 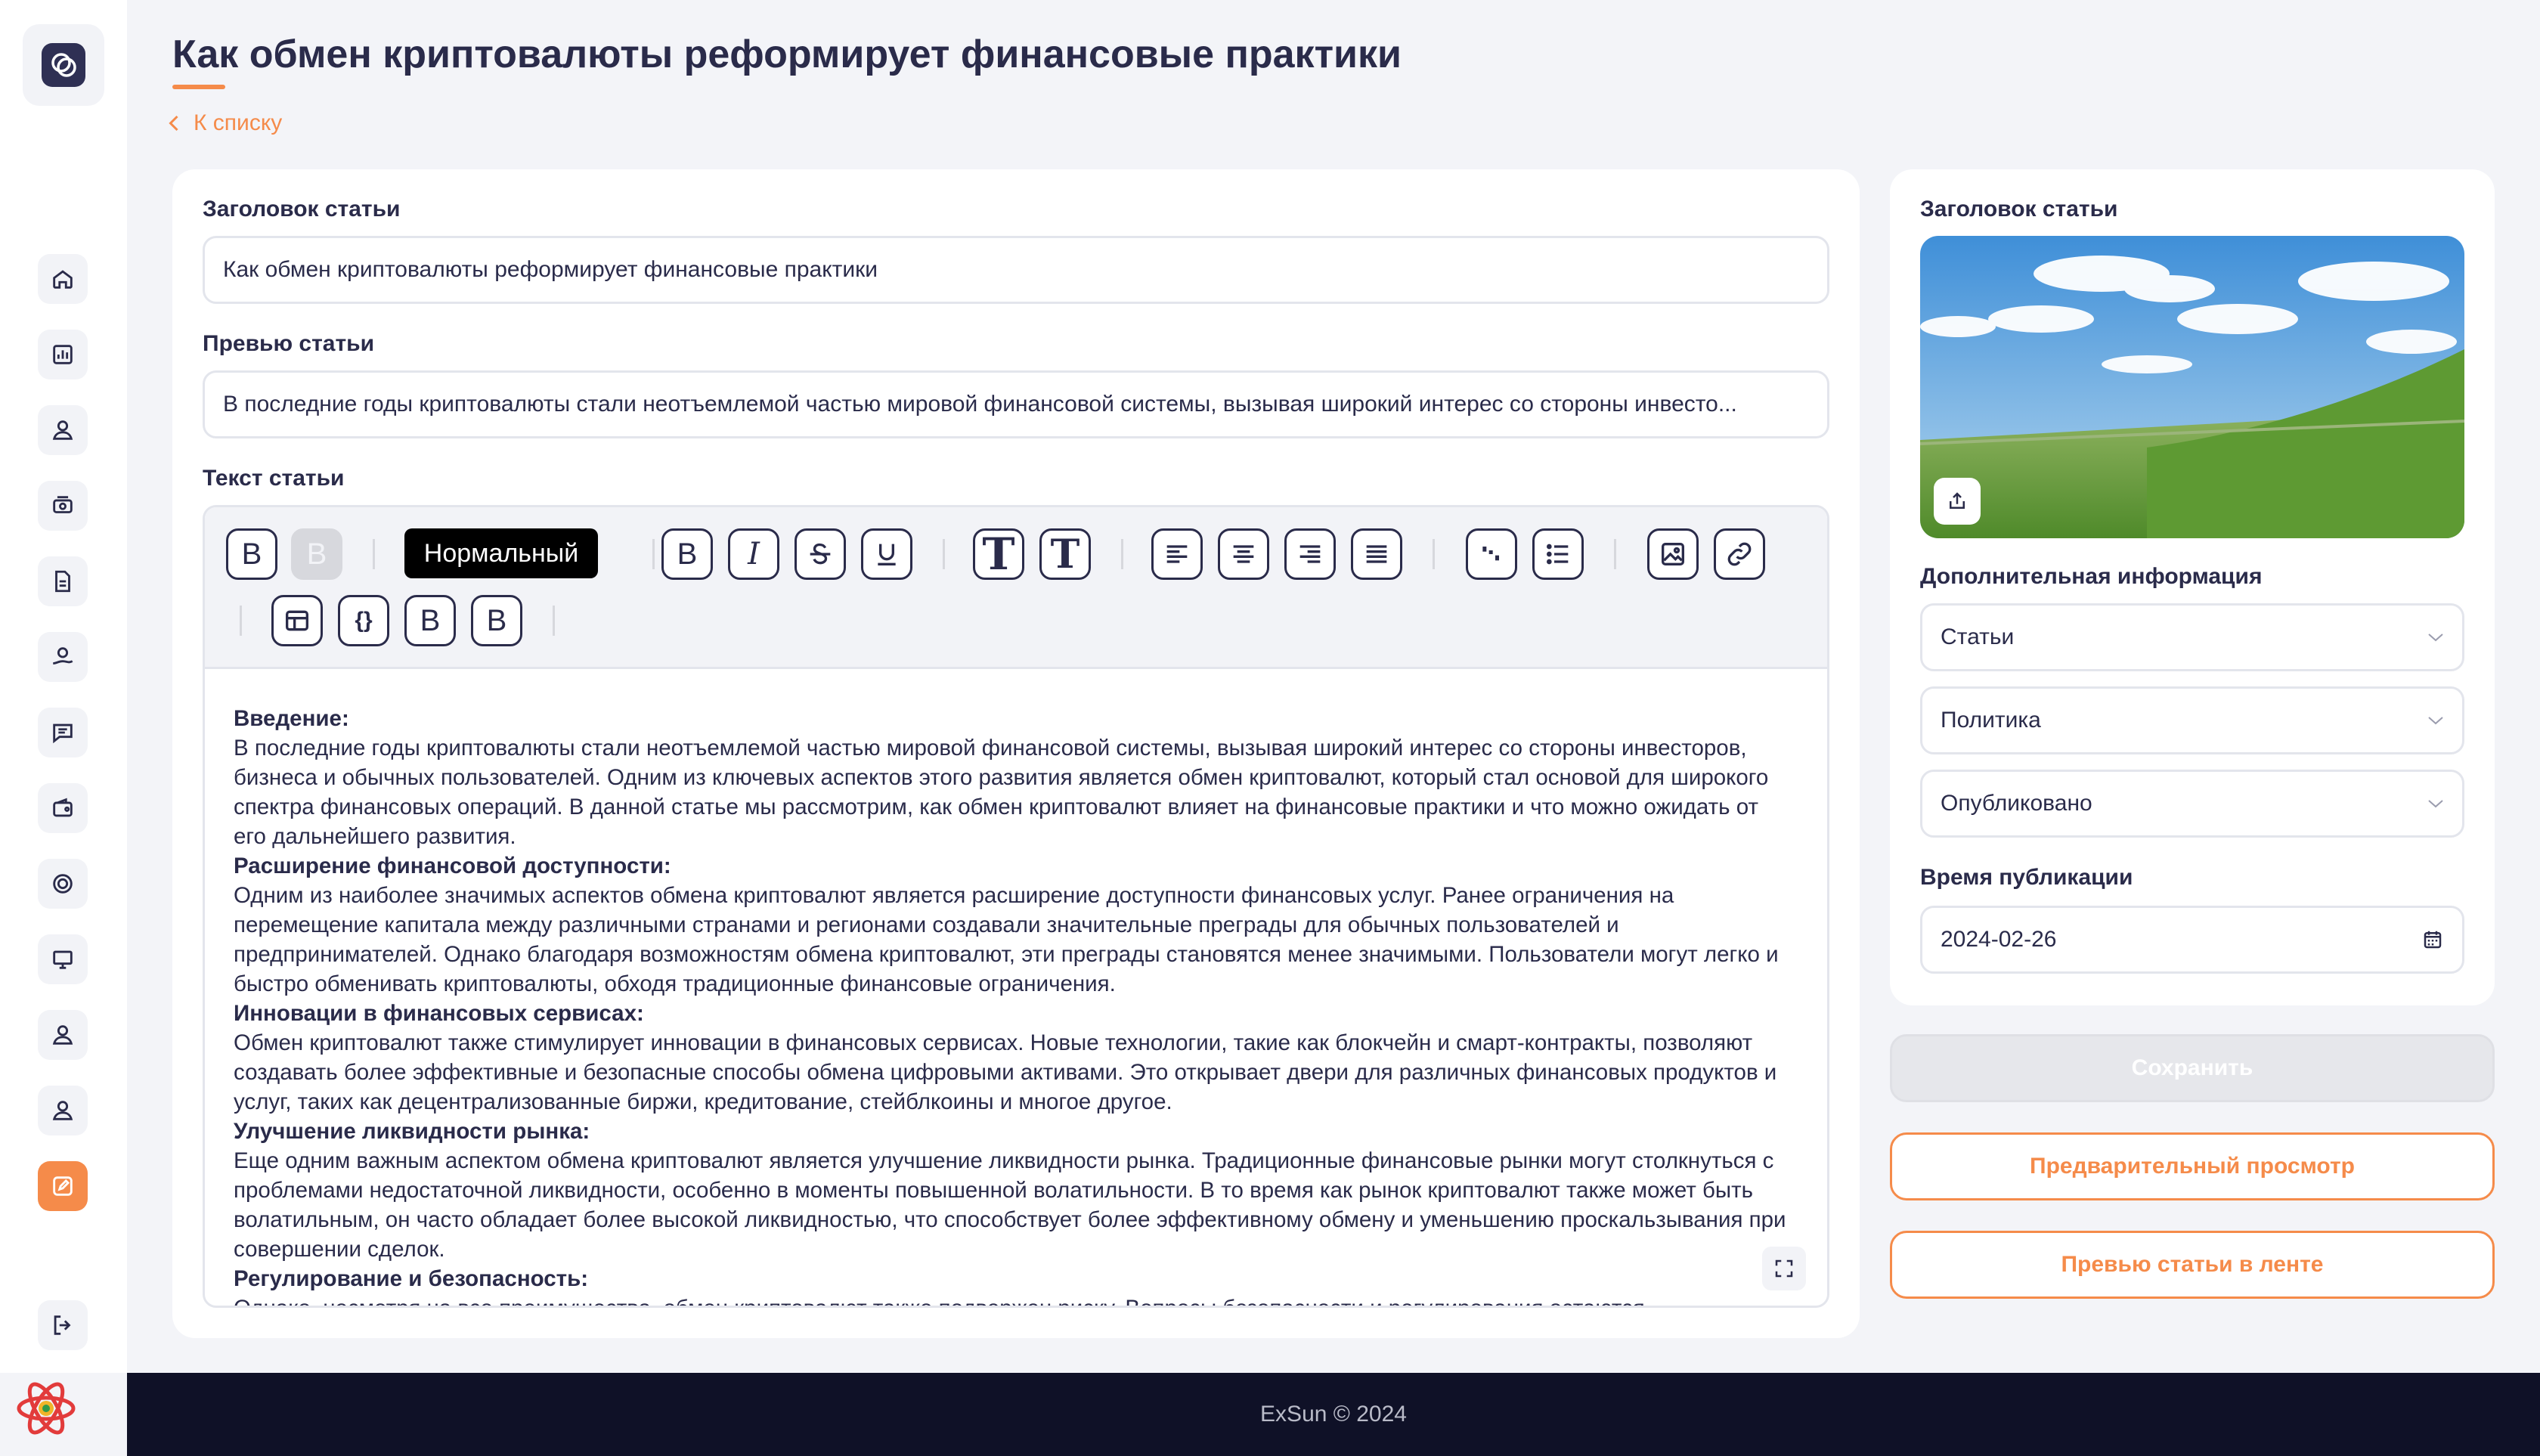 What do you see at coordinates (2432, 939) in the screenshot?
I see `calendar-icon` at bounding box center [2432, 939].